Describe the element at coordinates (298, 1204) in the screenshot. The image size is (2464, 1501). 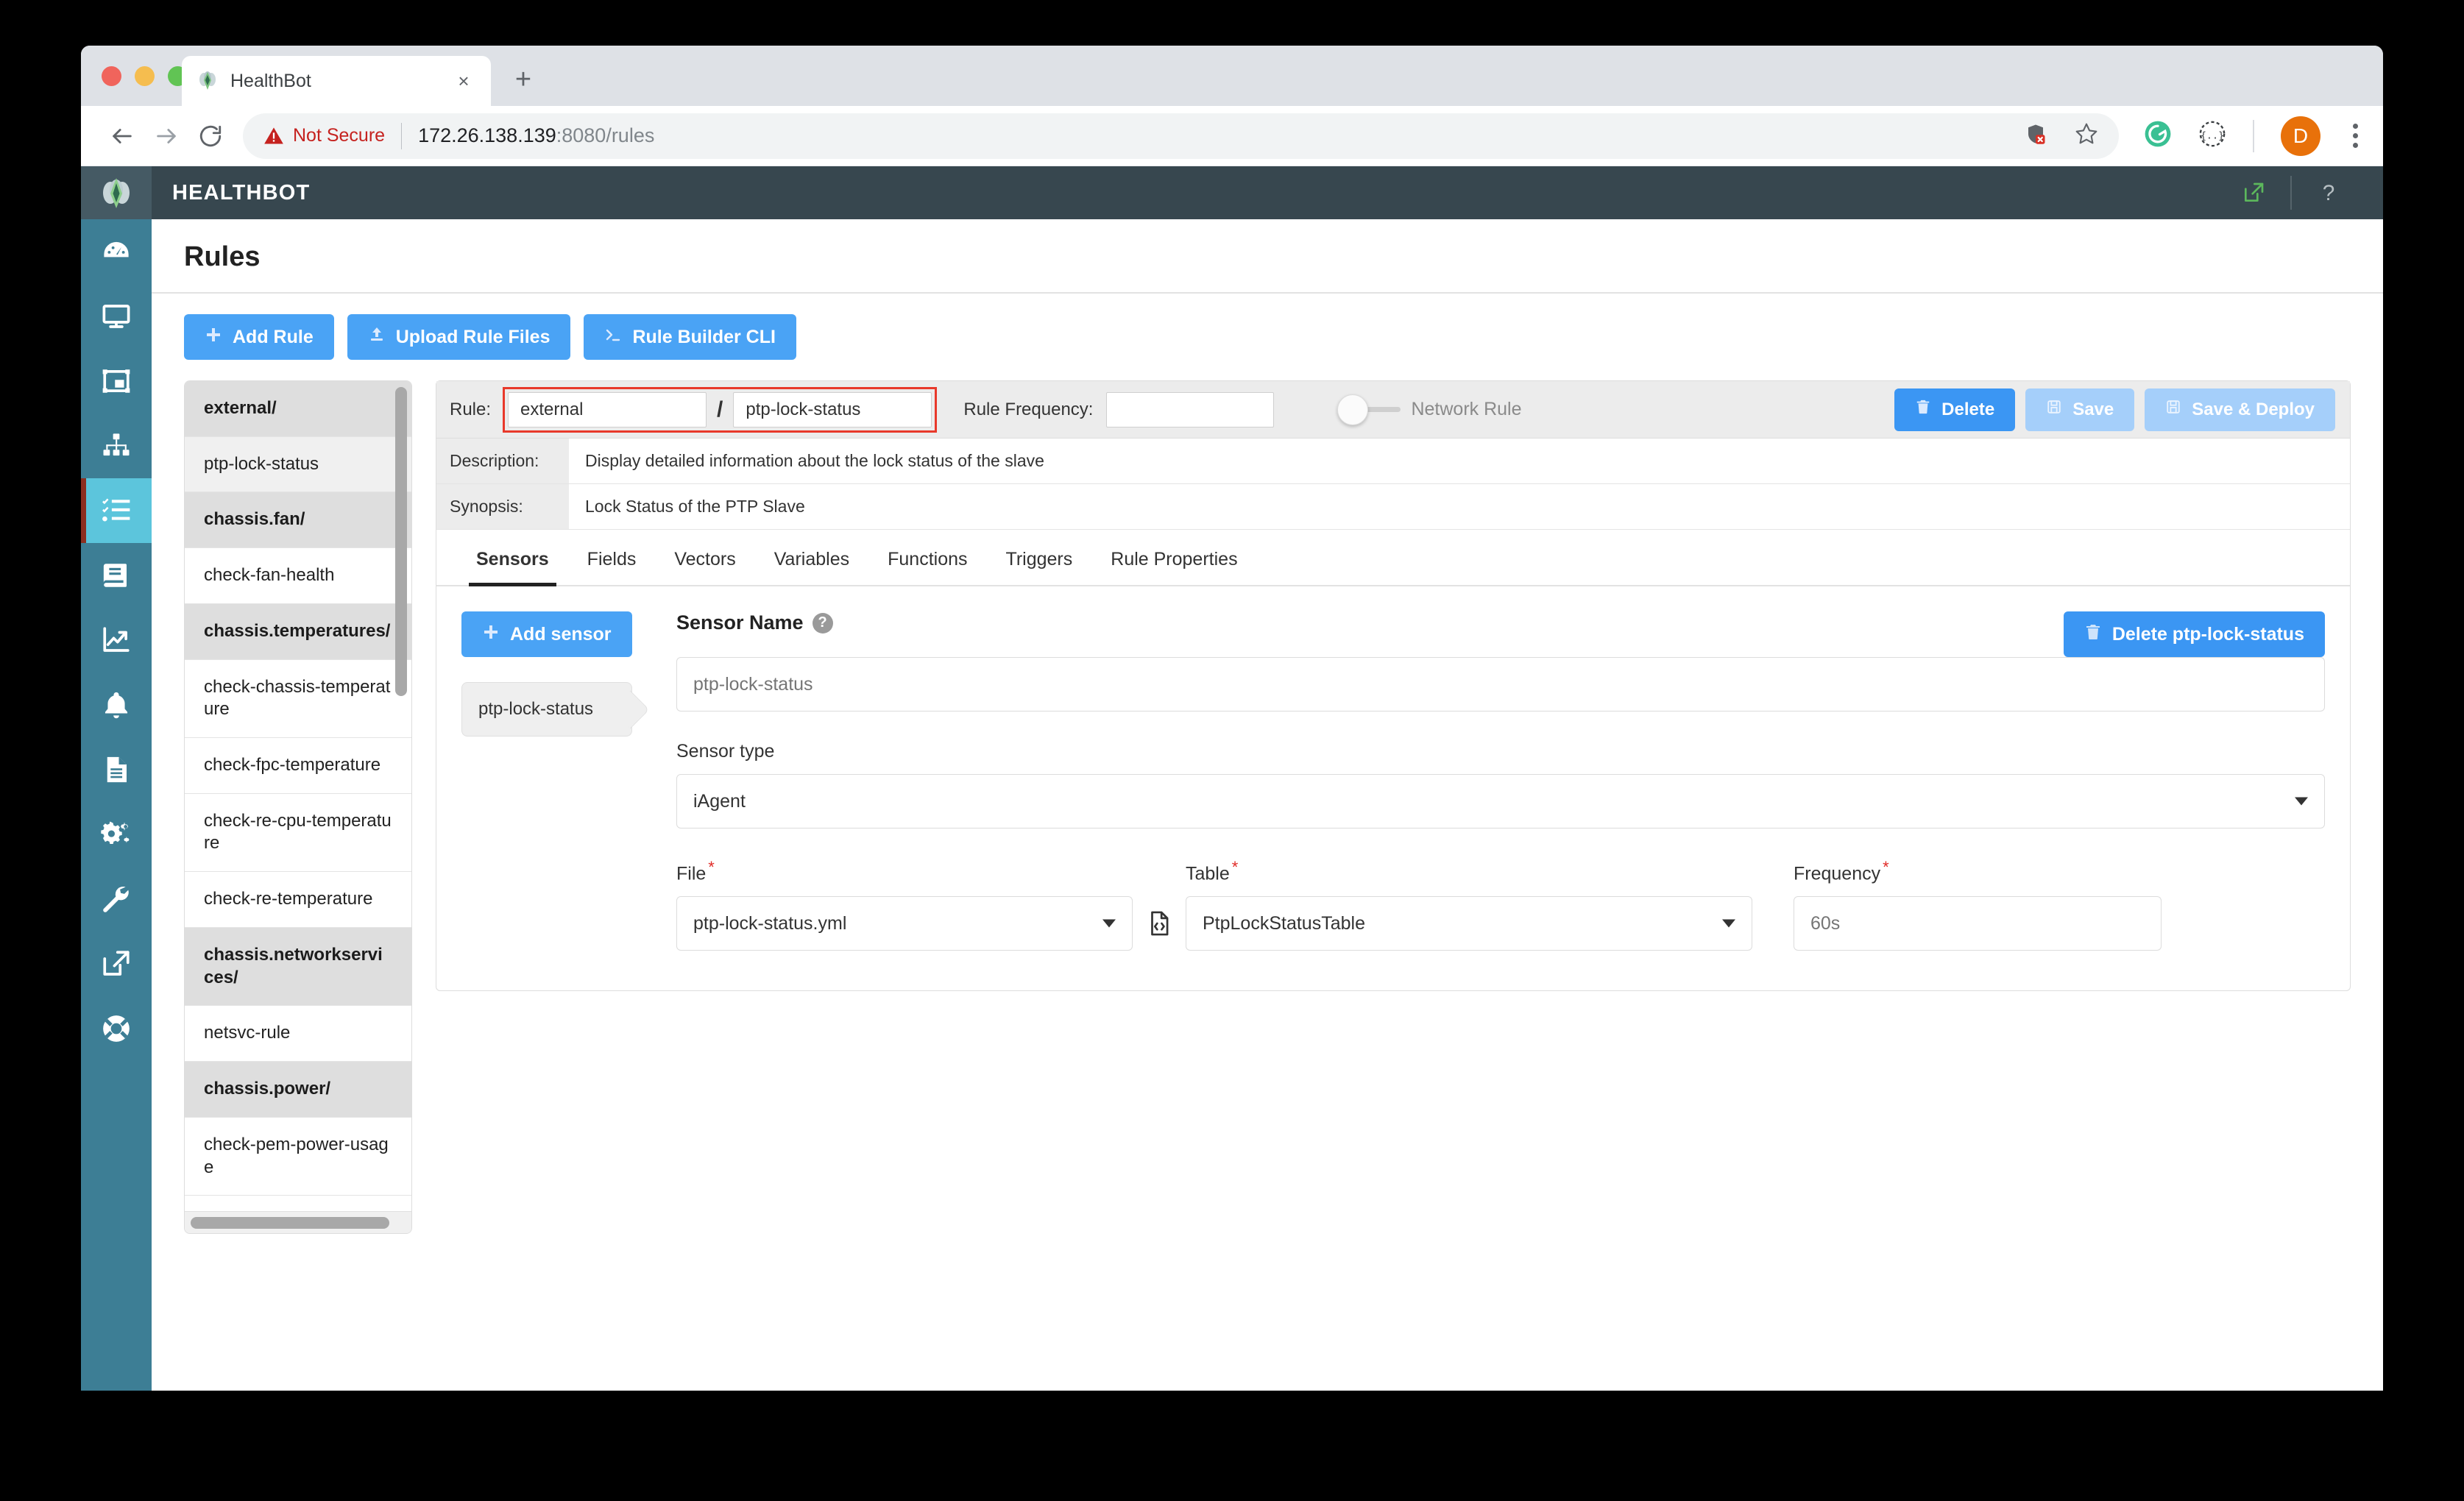
I see `rules-list-item: check-system-power-usage` at that location.